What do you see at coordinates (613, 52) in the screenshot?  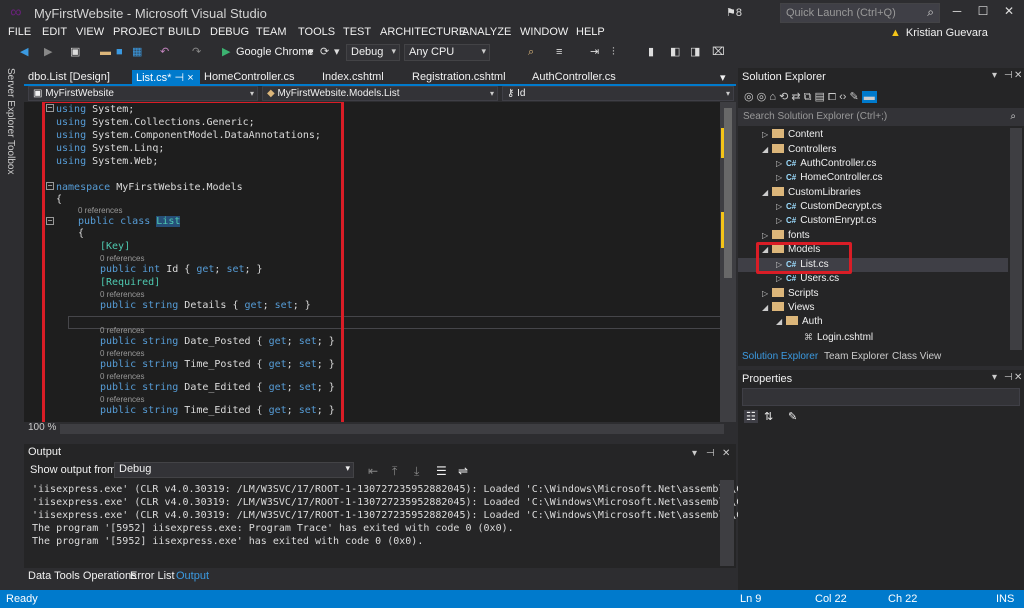 I see `comment-icon: ⫶` at bounding box center [613, 52].